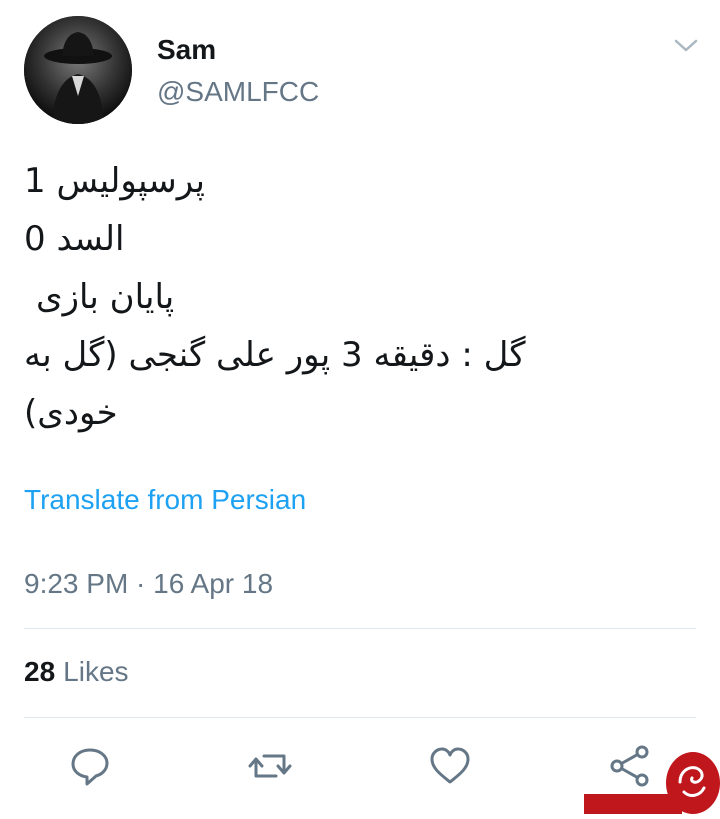  I want to click on tweet-text-line: پایان بازی, so click(105, 297).